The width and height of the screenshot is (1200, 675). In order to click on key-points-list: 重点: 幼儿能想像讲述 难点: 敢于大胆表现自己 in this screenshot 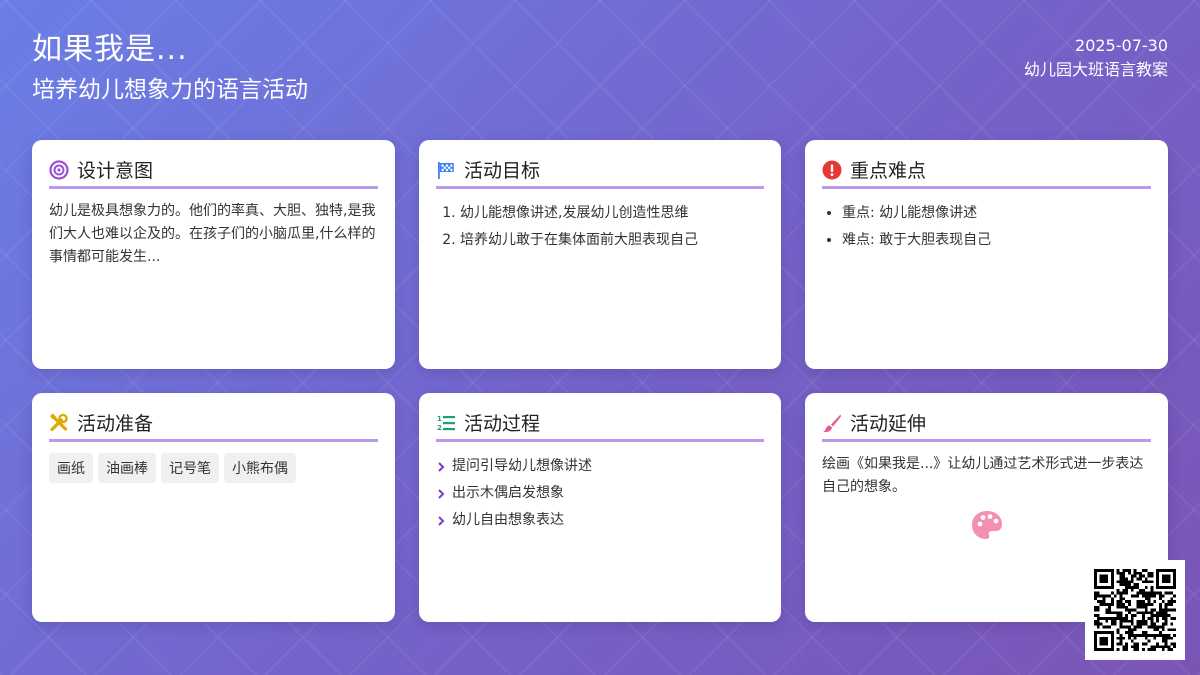, I will do `click(986, 227)`.